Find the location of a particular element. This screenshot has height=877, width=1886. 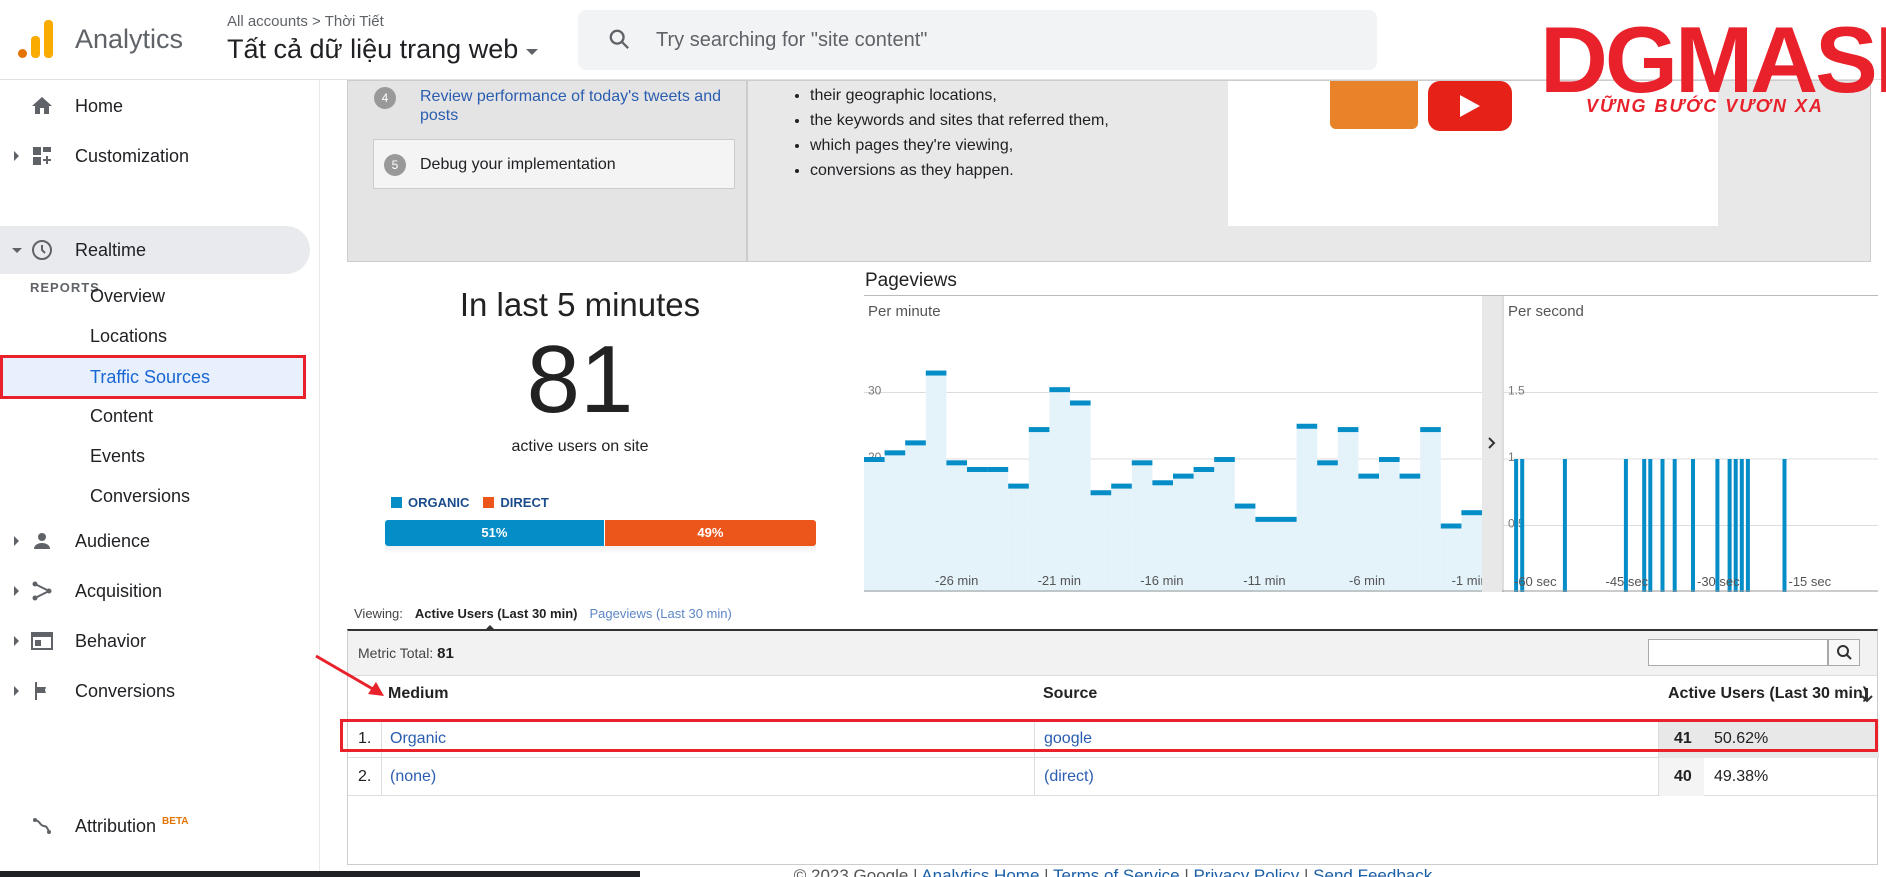

sort-descending-icon is located at coordinates (1867, 695).